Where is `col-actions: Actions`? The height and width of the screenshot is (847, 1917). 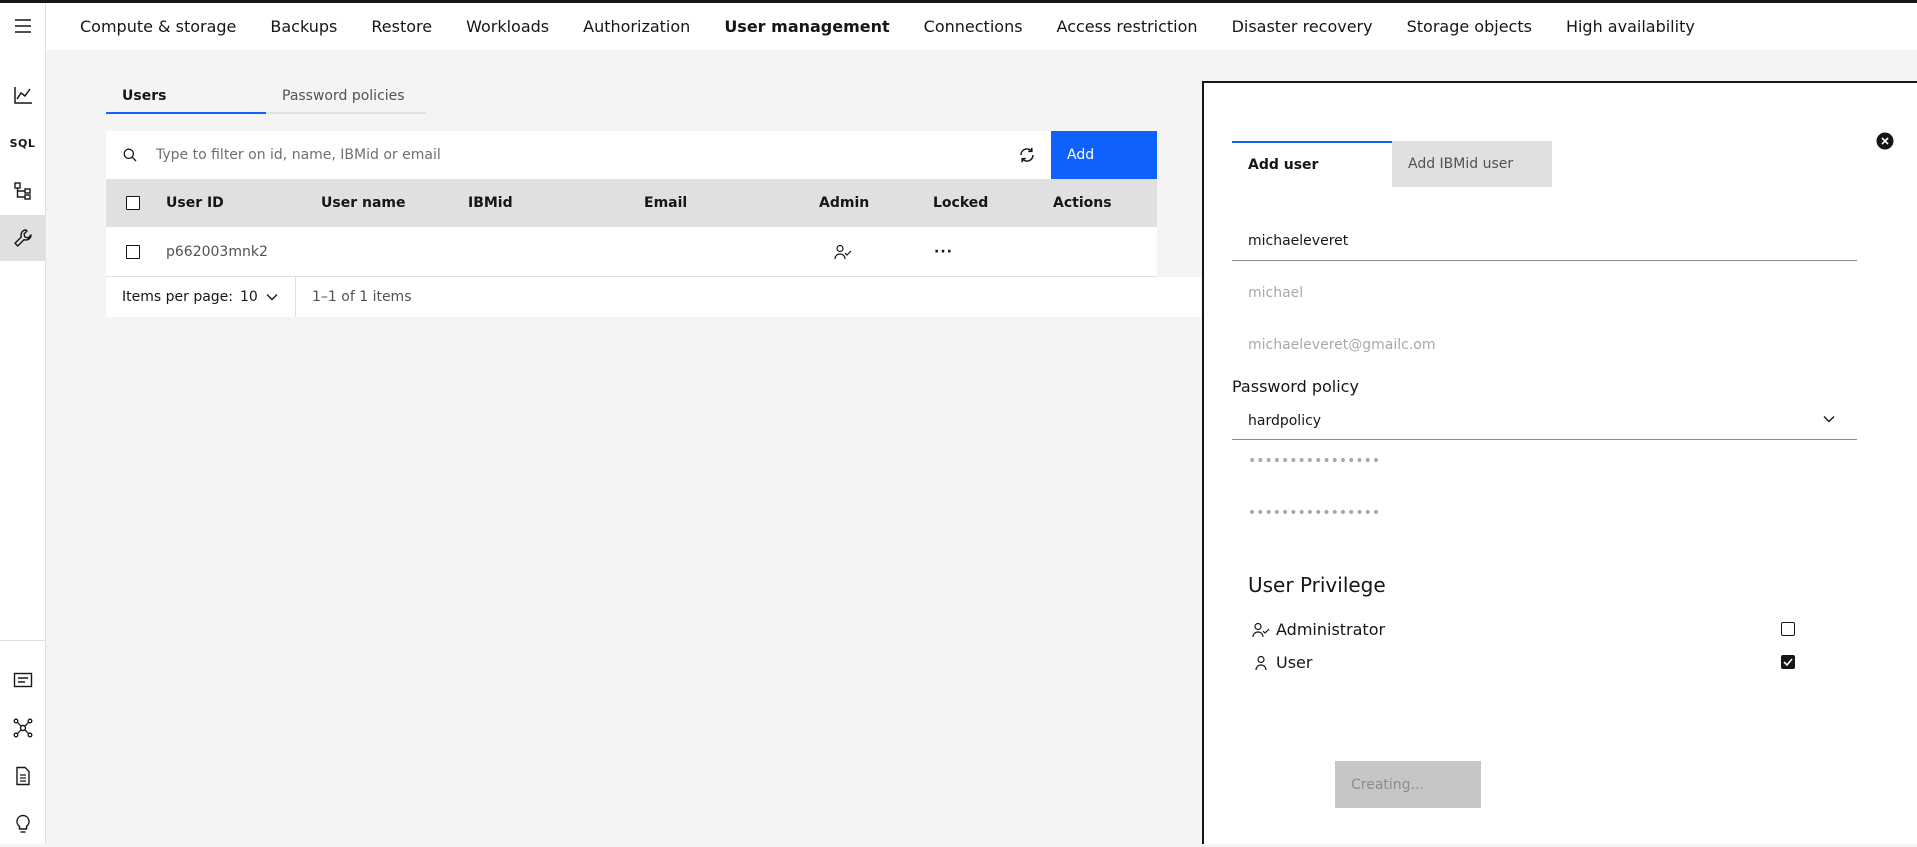 col-actions: Actions is located at coordinates (1082, 203).